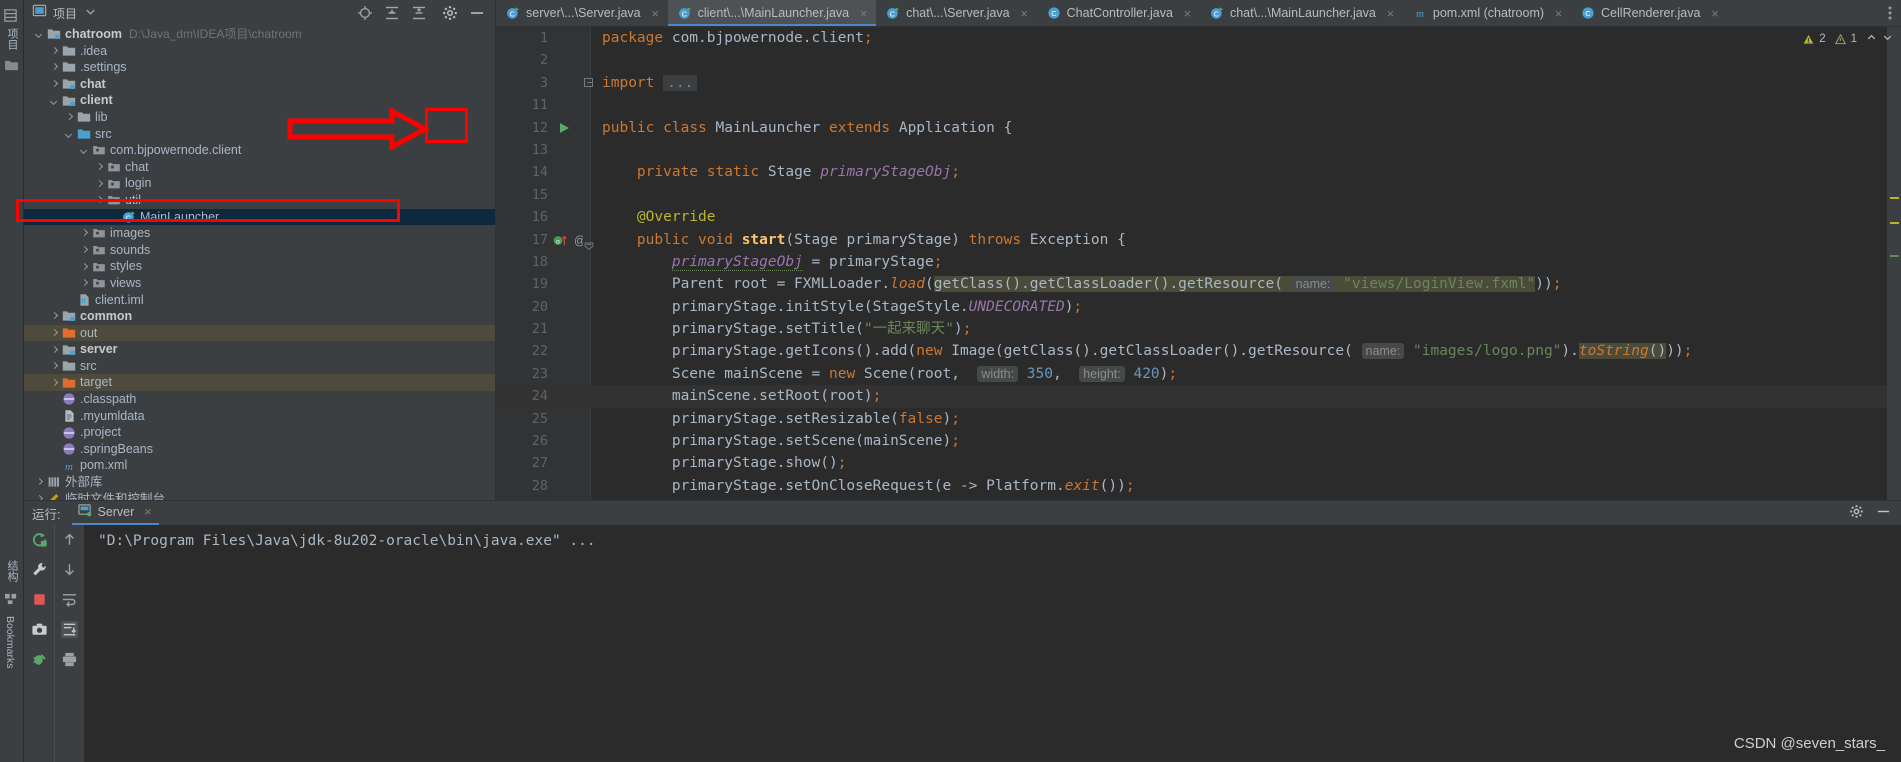  What do you see at coordinates (259, 200) in the screenshot?
I see `tree-item: util` at bounding box center [259, 200].